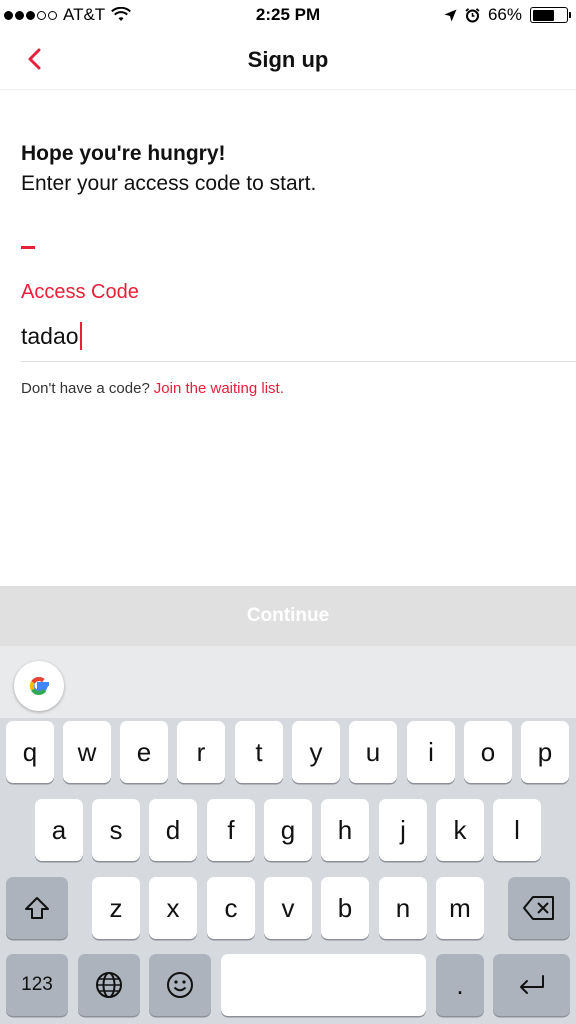 The width and height of the screenshot is (576, 1024). I want to click on globe-icon, so click(109, 985).